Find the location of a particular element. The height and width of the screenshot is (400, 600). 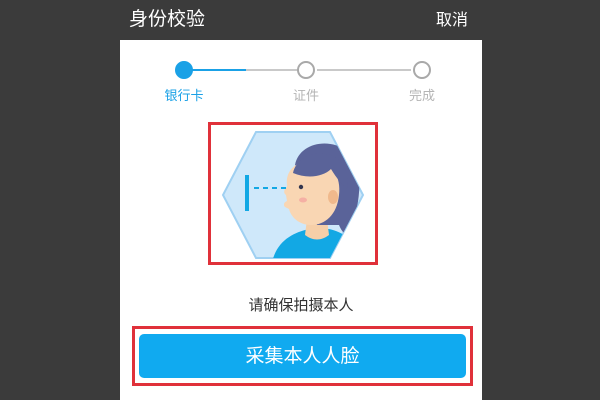

step-dot-done is located at coordinates (422, 70).